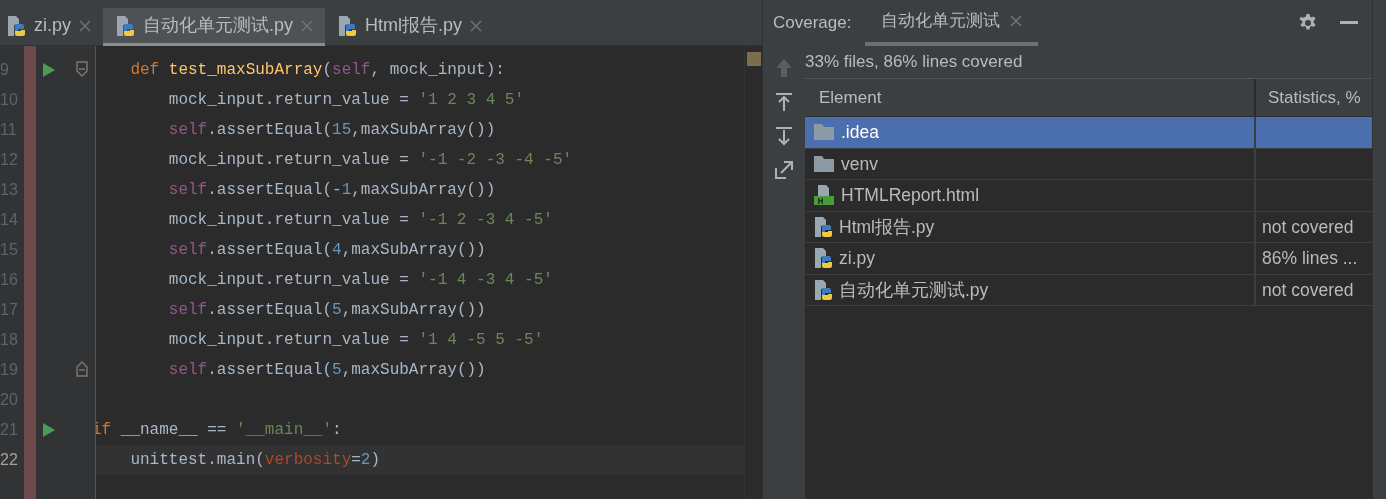  I want to click on editor-tab: zi.py, so click(51, 27).